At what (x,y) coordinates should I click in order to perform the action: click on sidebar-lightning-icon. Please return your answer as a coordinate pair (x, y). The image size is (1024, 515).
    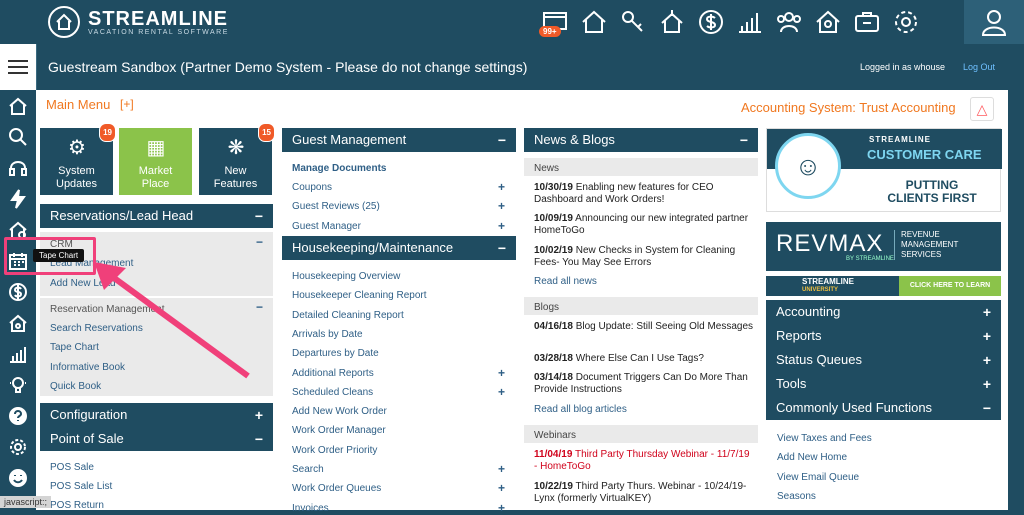
    Looking at the image, I should click on (18, 198).